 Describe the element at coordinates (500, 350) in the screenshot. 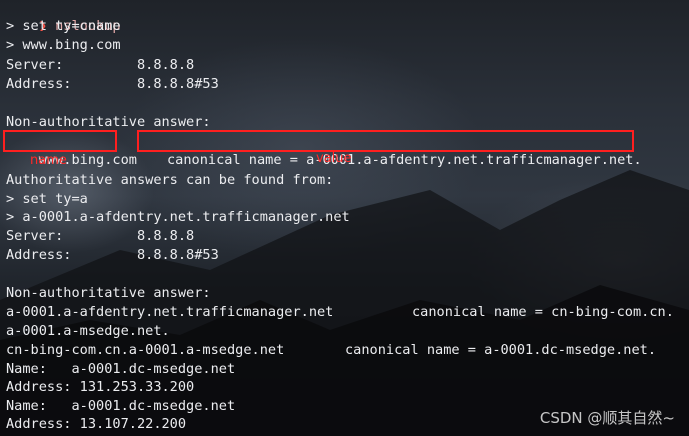

I see `cname-column-row-2: canonical name = a-0001.dc-msedge.net.` at that location.